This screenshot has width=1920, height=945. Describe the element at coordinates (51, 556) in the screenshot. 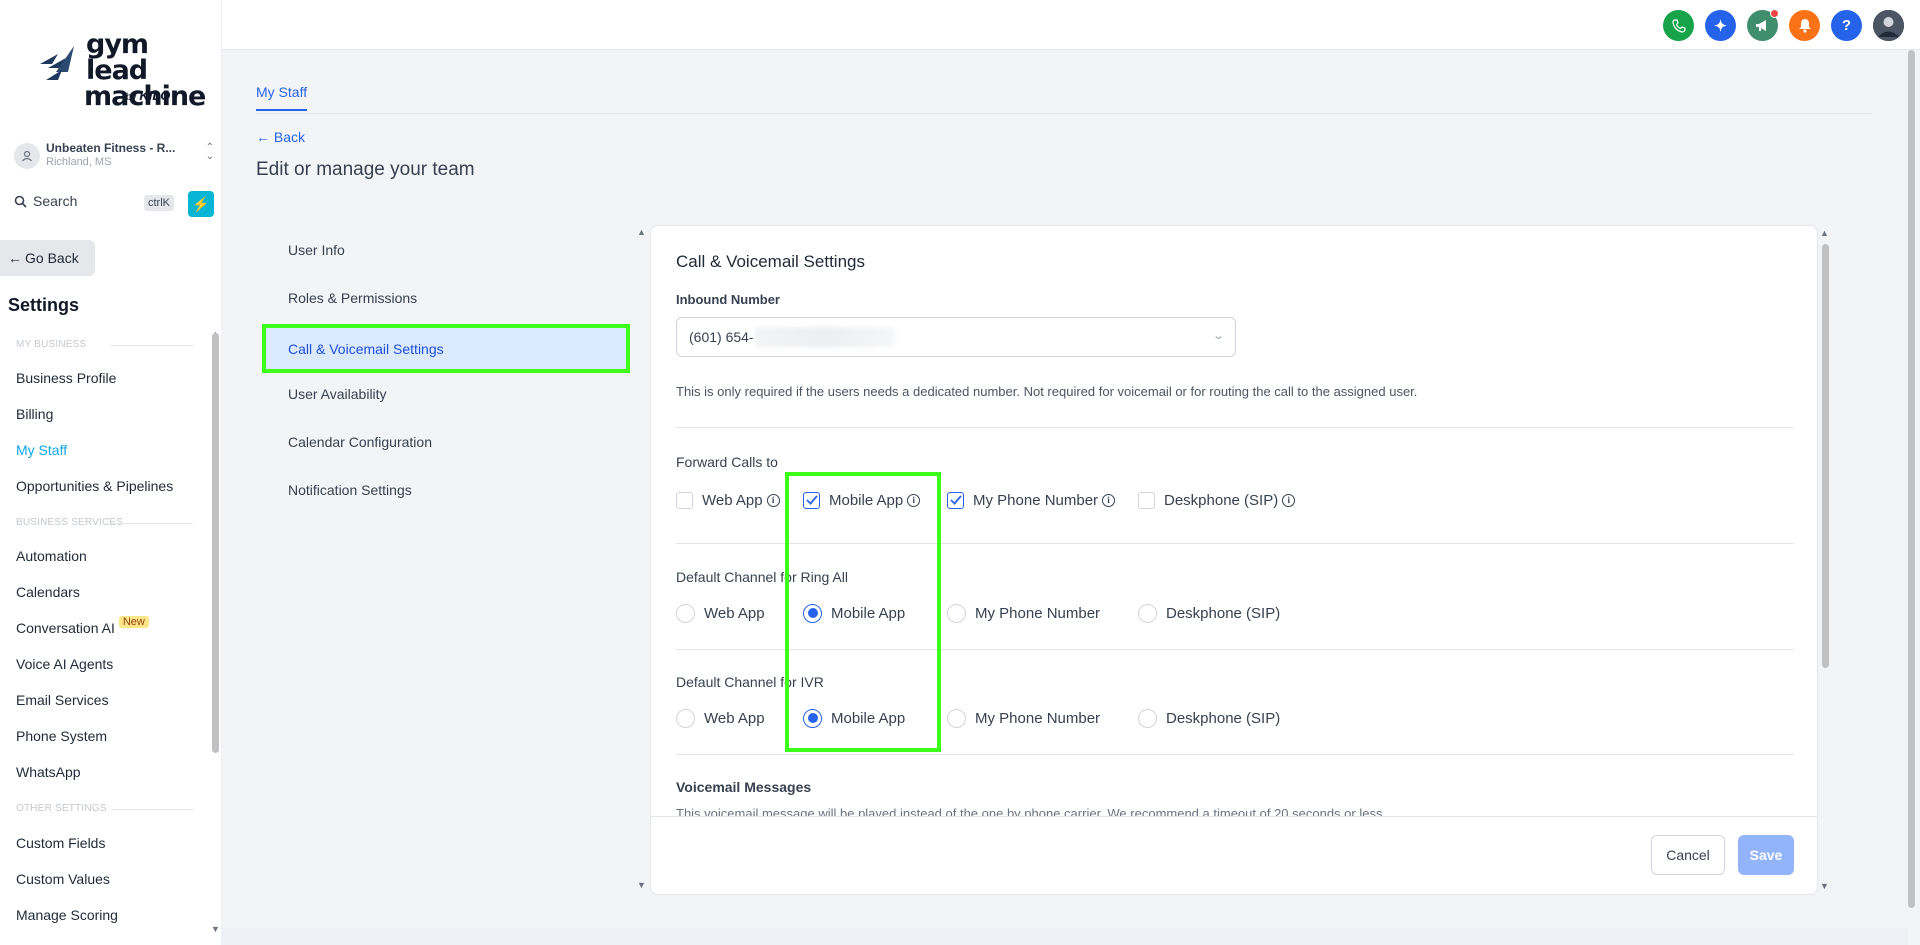

I see `sidebar-item-automation: Automation` at that location.